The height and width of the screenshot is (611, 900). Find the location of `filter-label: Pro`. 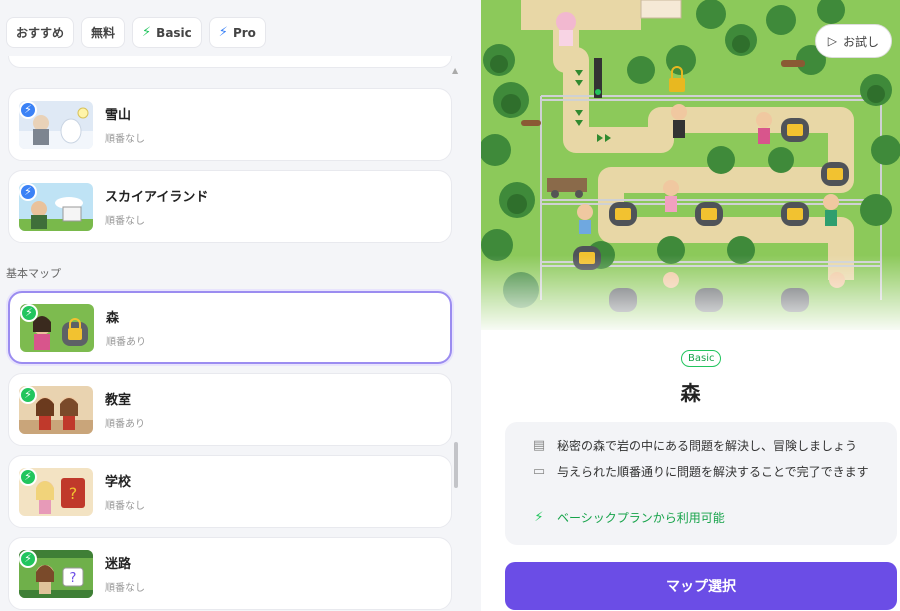

filter-label: Pro is located at coordinates (244, 32).